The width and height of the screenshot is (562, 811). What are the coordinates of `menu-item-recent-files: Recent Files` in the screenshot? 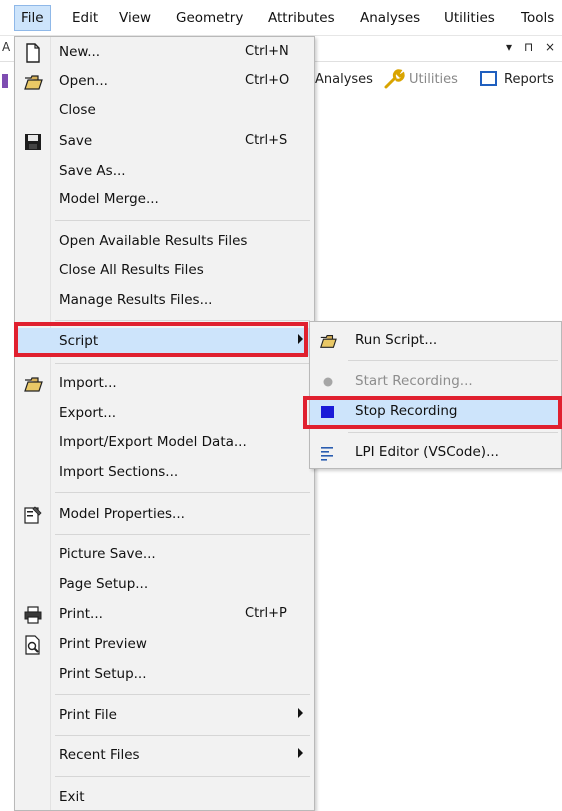 It's located at (164, 756).